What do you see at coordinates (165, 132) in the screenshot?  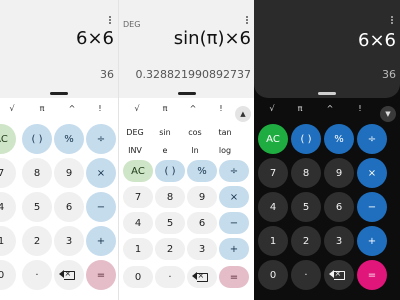 I see `sin-key: sin` at bounding box center [165, 132].